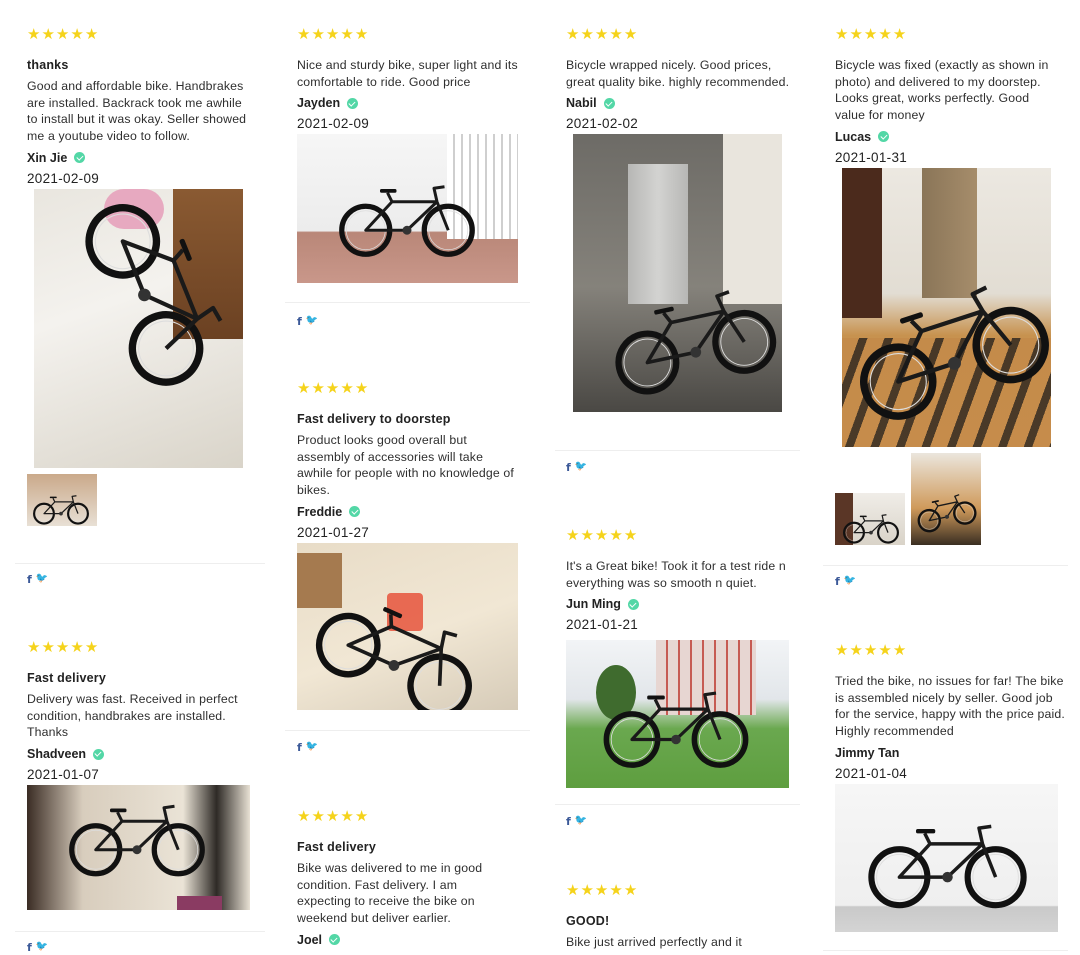  I want to click on author-name: Freddie, so click(320, 511).